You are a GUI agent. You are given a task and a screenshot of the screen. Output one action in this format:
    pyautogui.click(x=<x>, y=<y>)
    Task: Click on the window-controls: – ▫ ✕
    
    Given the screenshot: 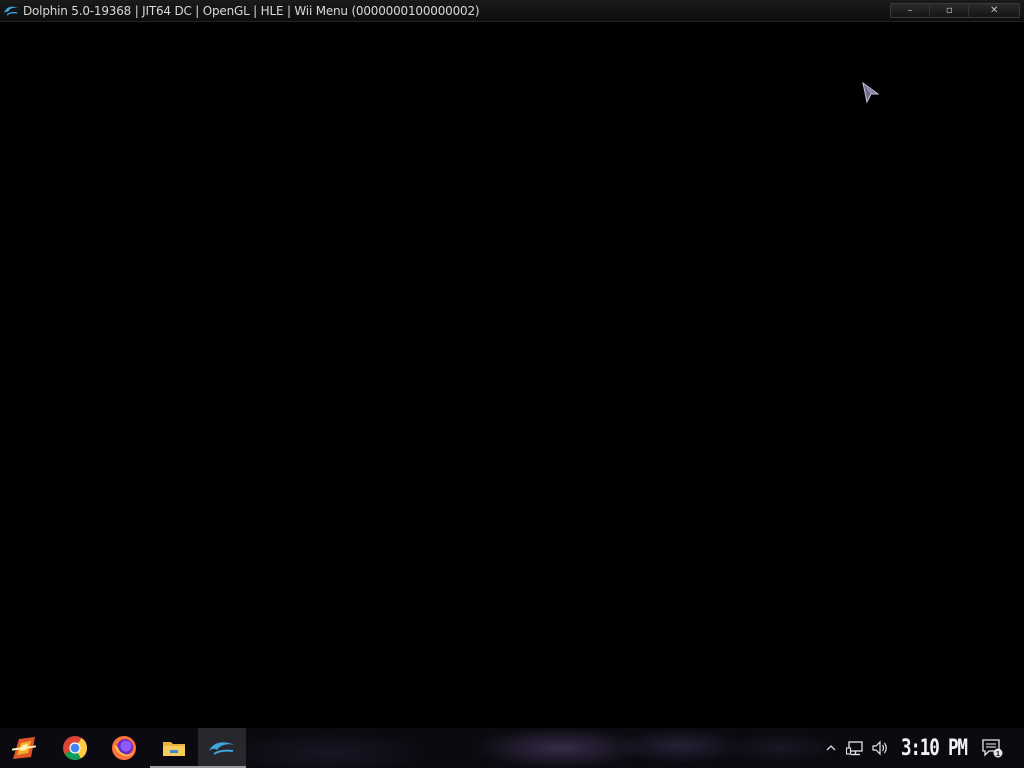 What is the action you would take?
    pyautogui.click(x=955, y=10)
    